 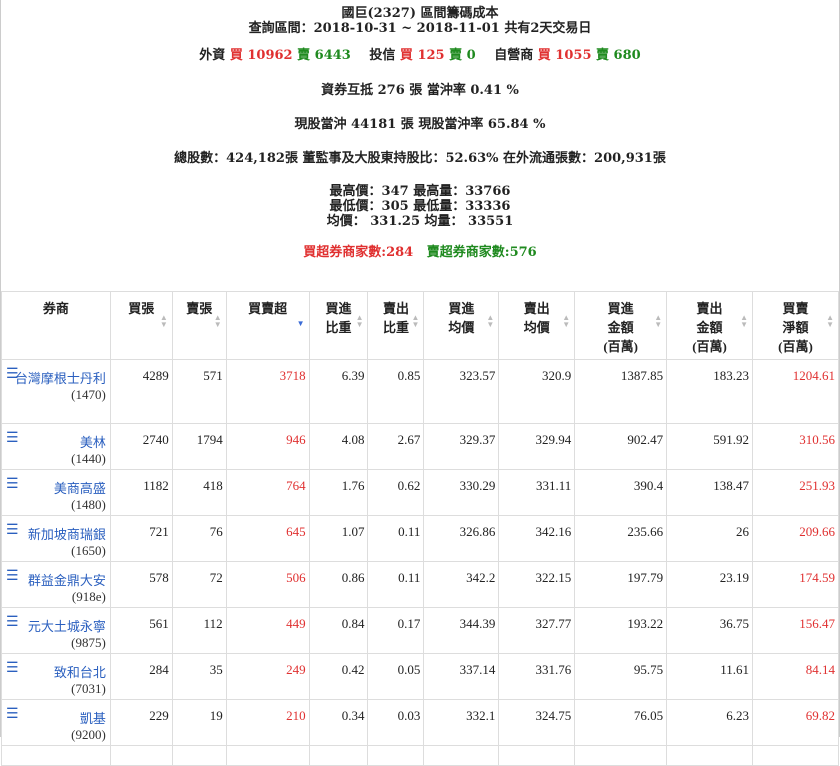 What do you see at coordinates (461, 325) in the screenshot?
I see `column-header-6: 買進 均價 ▲ ▼` at bounding box center [461, 325].